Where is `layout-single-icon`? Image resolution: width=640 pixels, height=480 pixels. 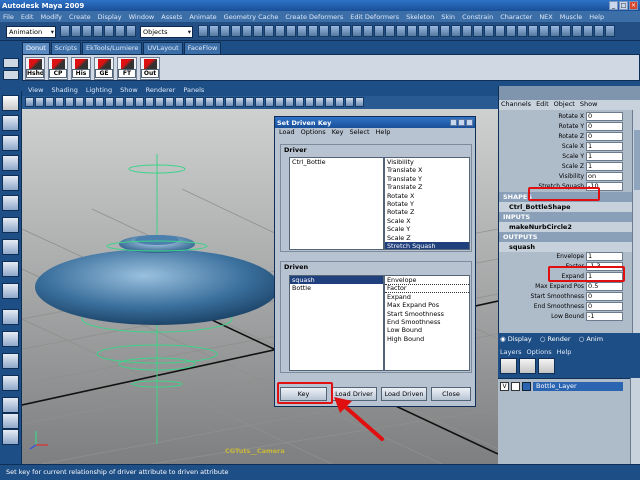
layout-single-icon is located at coordinates (10, 317).